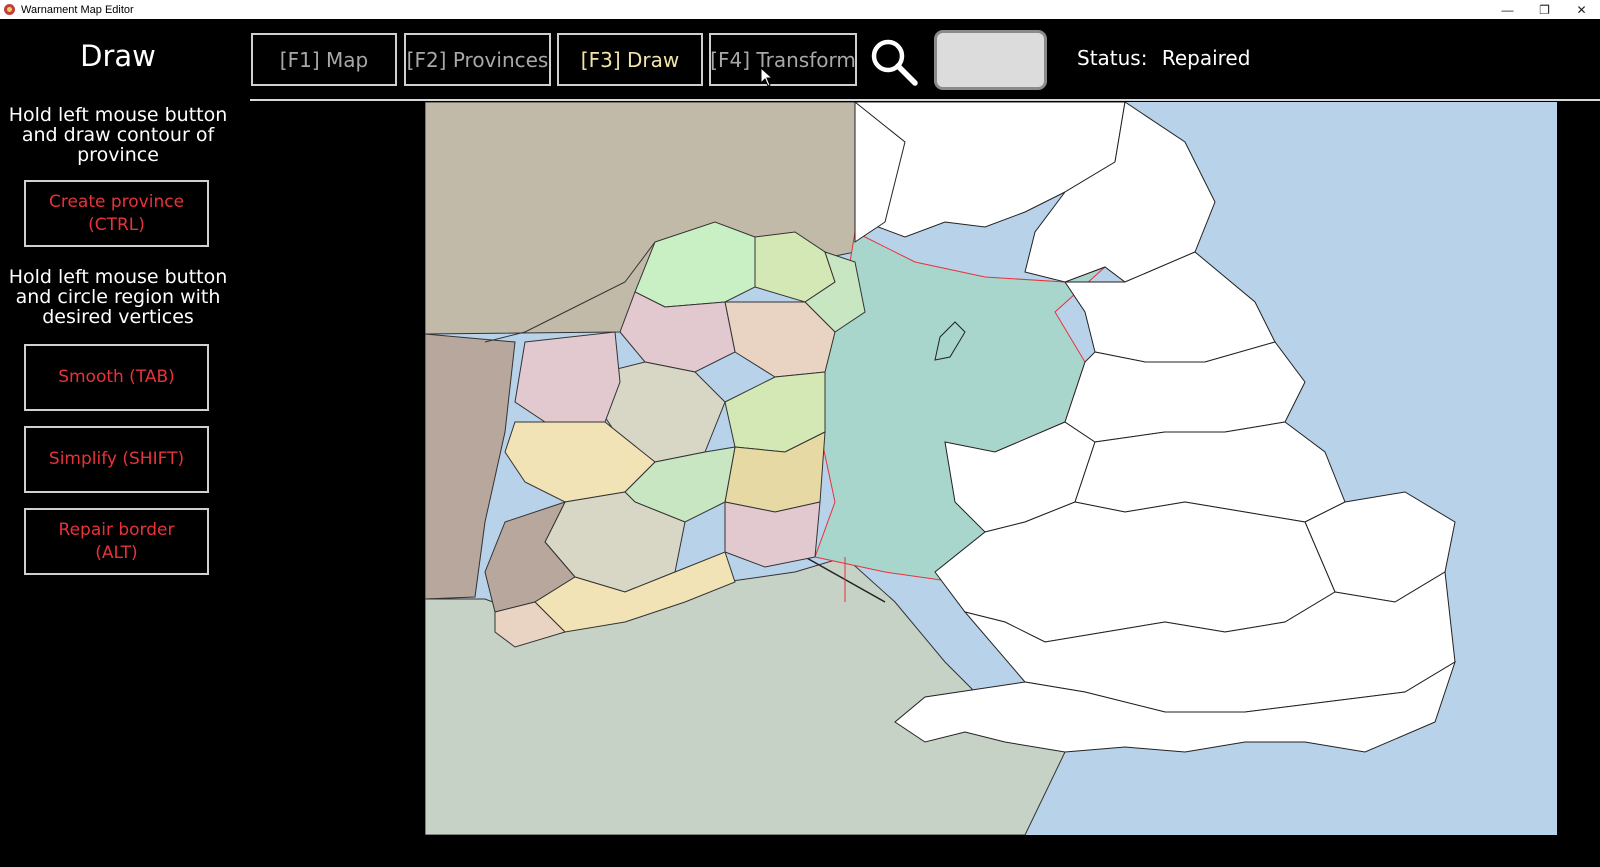  I want to click on sidebar-title: Draw, so click(118, 56).